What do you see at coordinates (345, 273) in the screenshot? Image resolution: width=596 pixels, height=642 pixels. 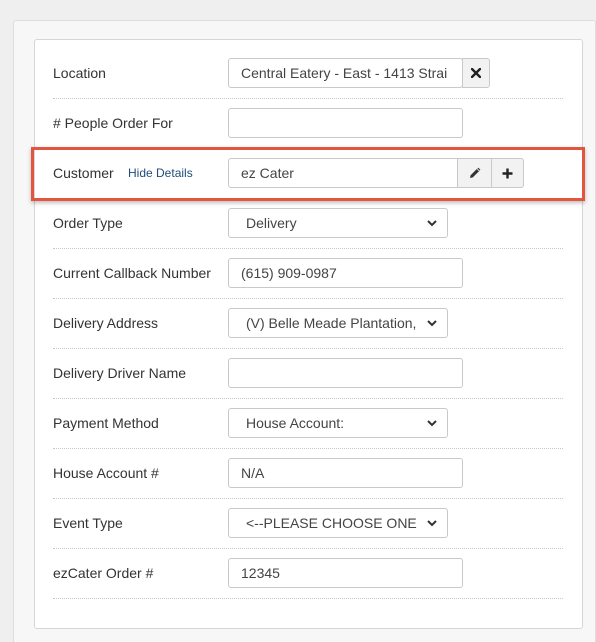 I see `callback-input: (615) 909-0987` at bounding box center [345, 273].